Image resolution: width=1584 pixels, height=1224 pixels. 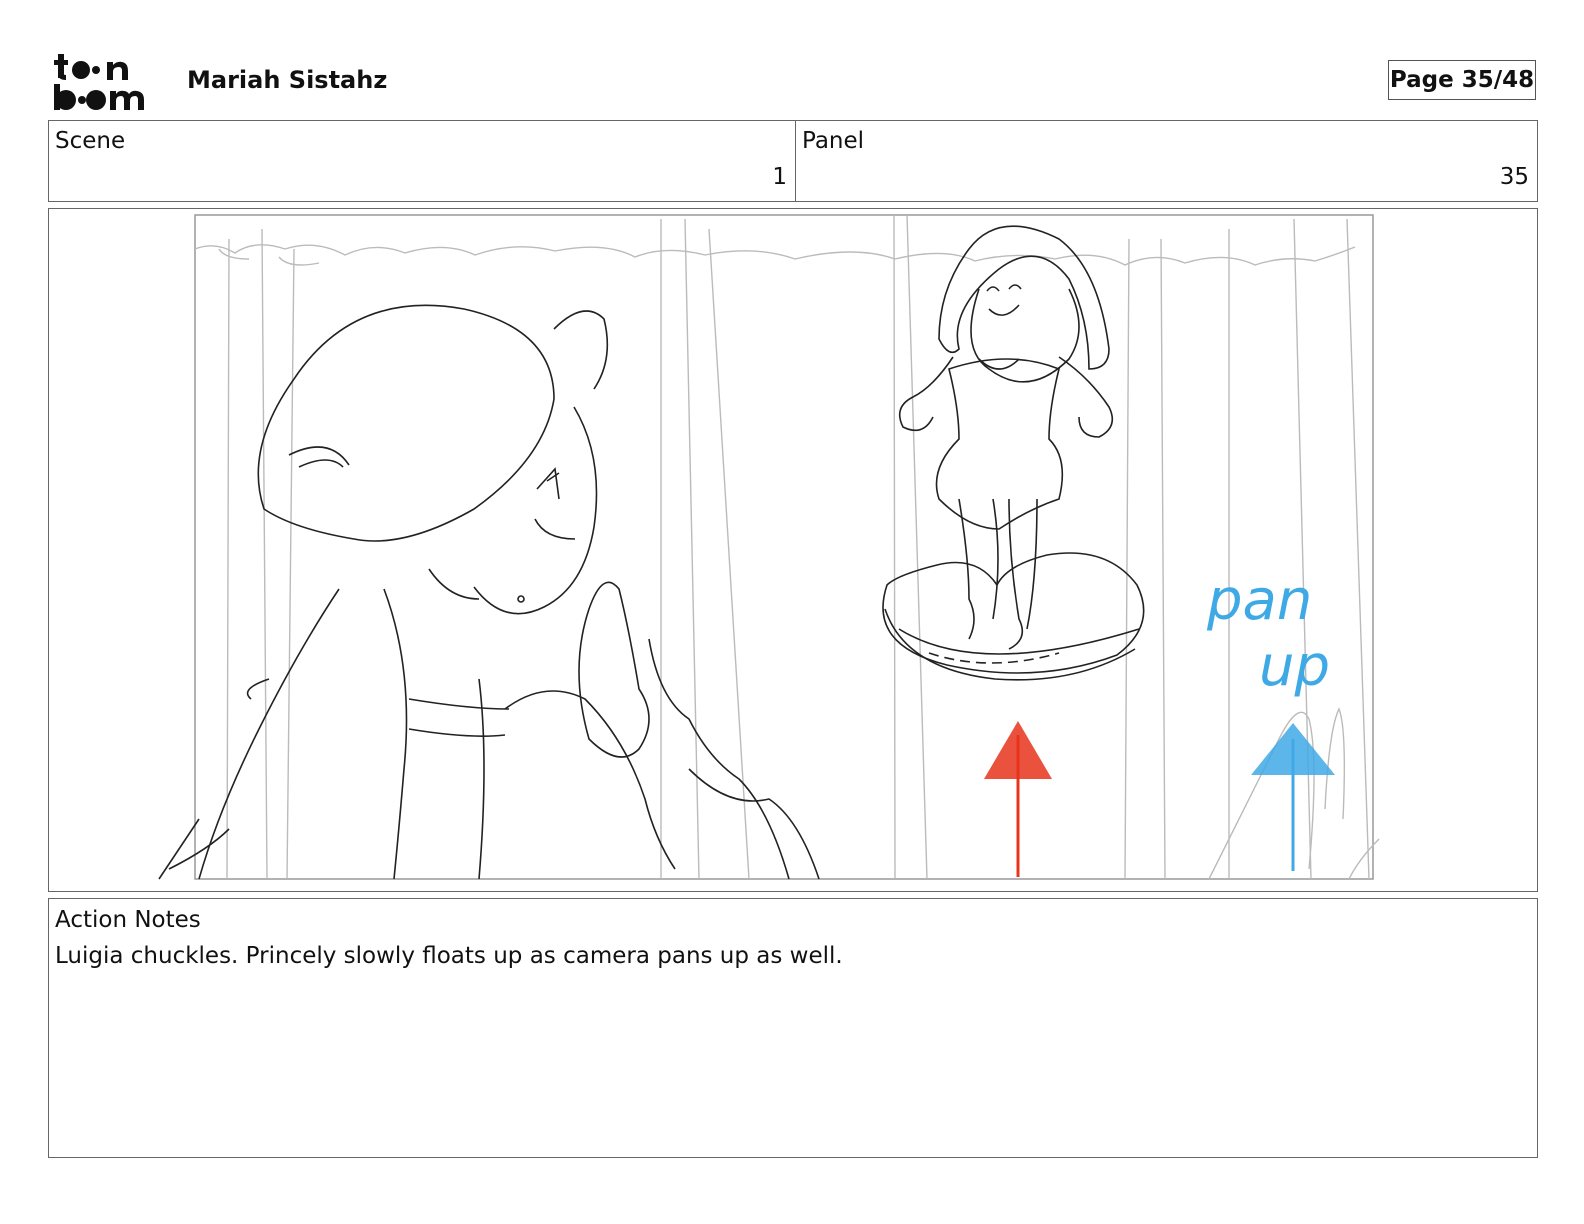 I want to click on scene-label: Scene, so click(x=90, y=141).